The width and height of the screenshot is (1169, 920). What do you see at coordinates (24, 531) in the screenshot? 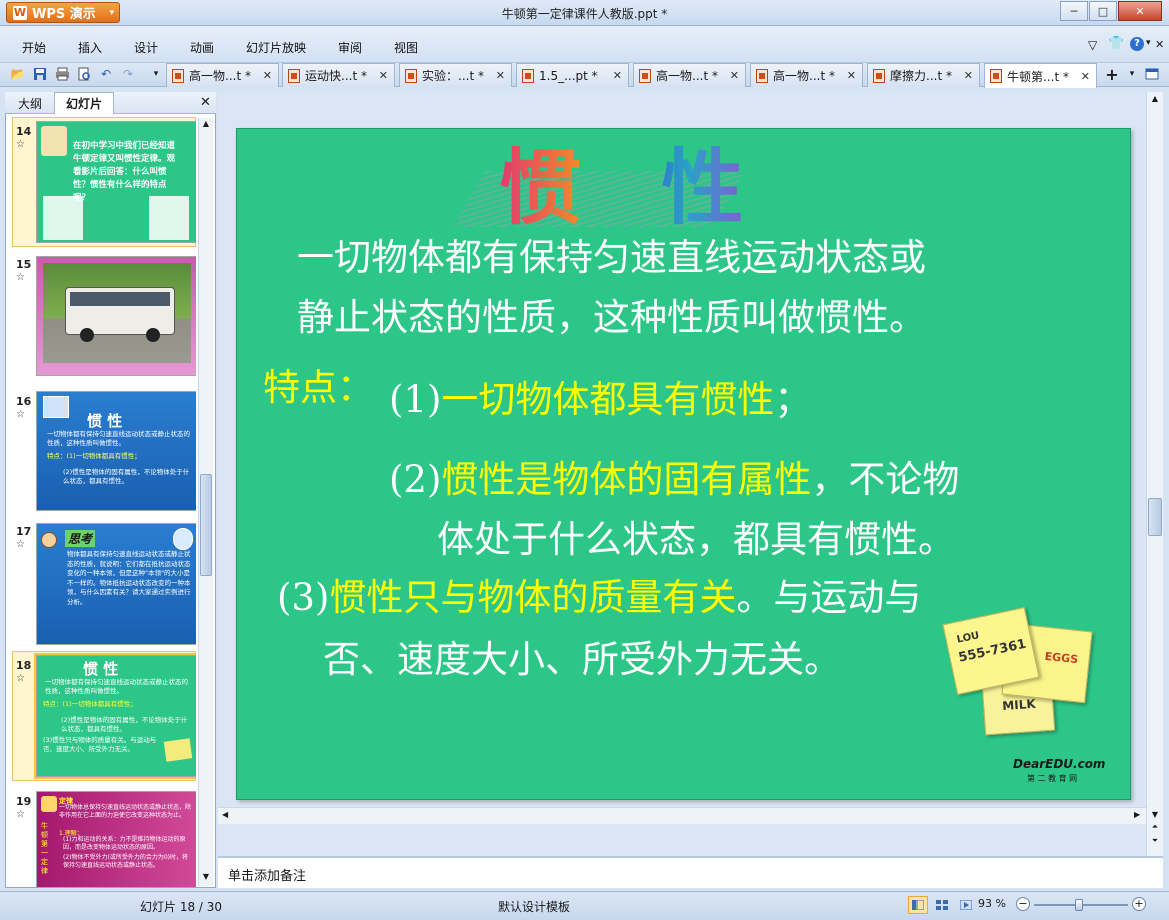
I see `slide-number: 17` at bounding box center [24, 531].